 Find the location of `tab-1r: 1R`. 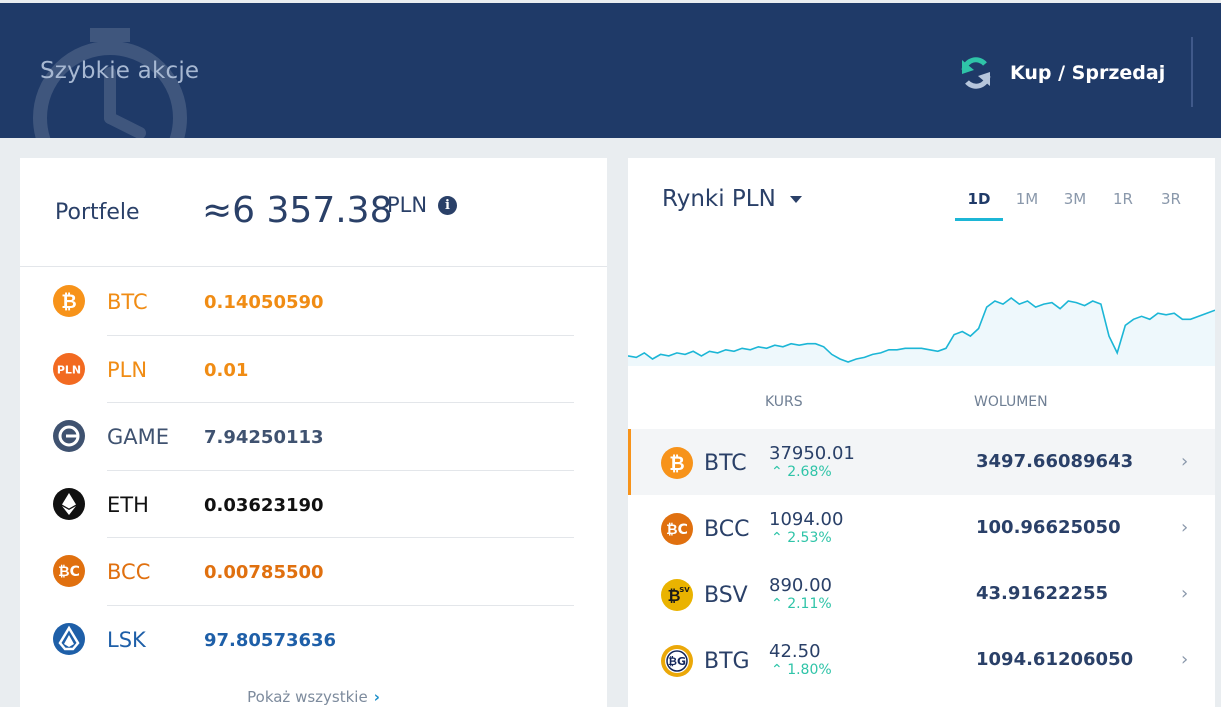

tab-1r: 1R is located at coordinates (1123, 205).